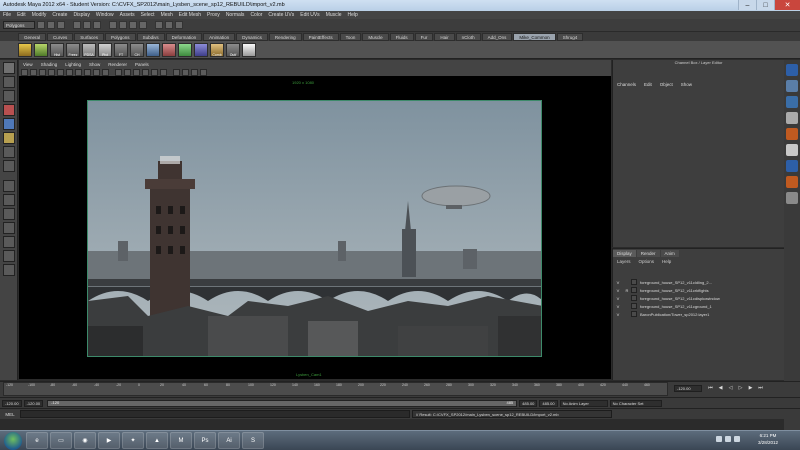  Describe the element at coordinates (792, 166) in the screenshot. I see `ps-icon` at that location.